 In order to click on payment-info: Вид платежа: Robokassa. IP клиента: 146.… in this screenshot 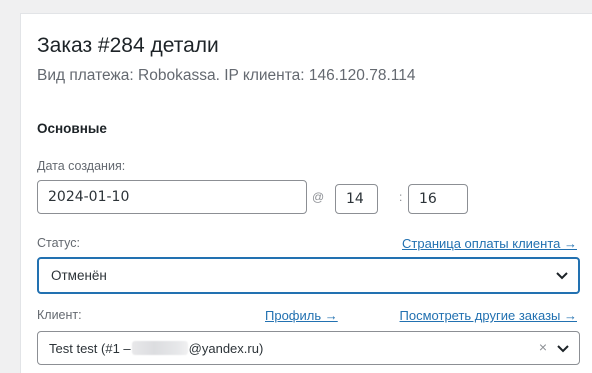, I will do `click(226, 75)`.